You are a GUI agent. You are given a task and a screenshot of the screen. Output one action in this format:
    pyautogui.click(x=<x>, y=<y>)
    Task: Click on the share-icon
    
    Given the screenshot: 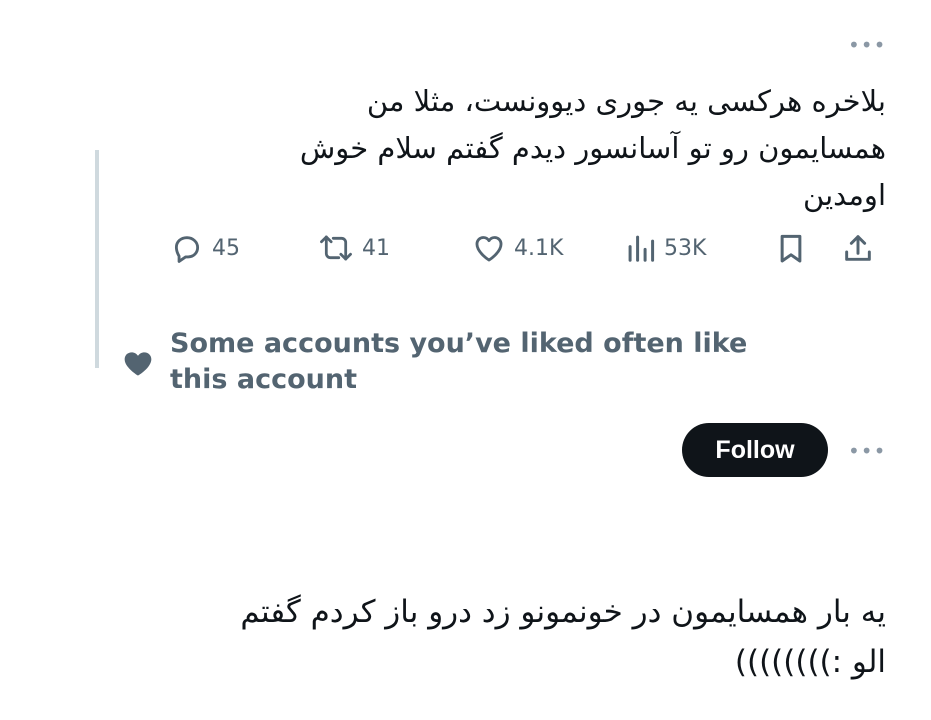 What is the action you would take?
    pyautogui.click(x=858, y=248)
    